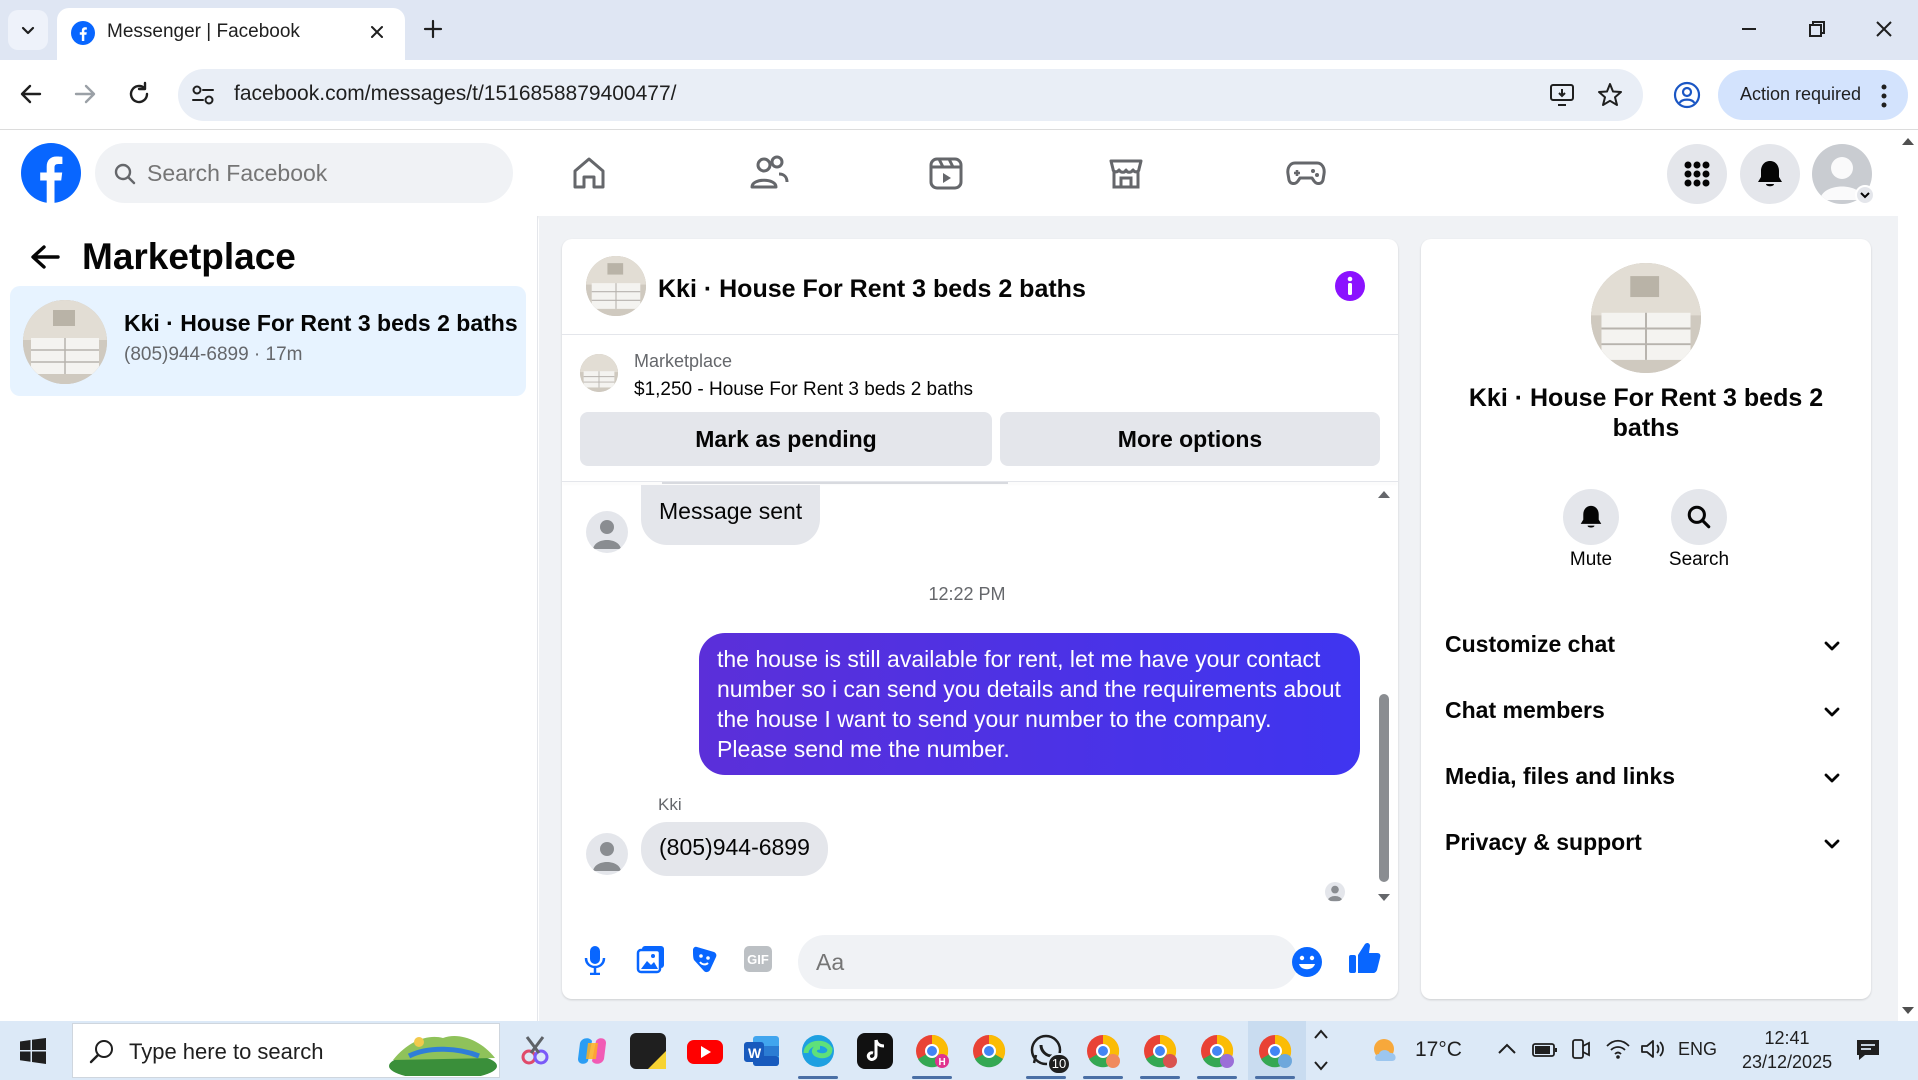  What do you see at coordinates (872, 289) in the screenshot?
I see `chat-title: Kki · House For Rent 3 beds 2 baths` at bounding box center [872, 289].